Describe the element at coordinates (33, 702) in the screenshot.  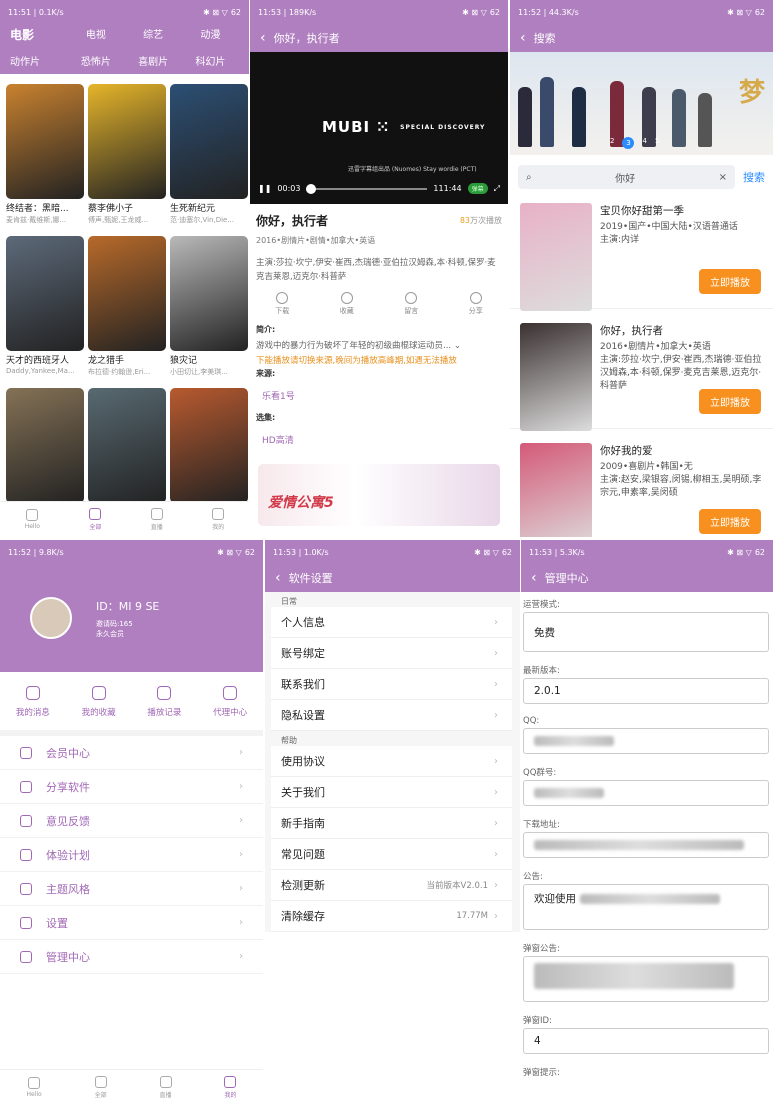
I see `my-messages-button: 我的消息` at that location.